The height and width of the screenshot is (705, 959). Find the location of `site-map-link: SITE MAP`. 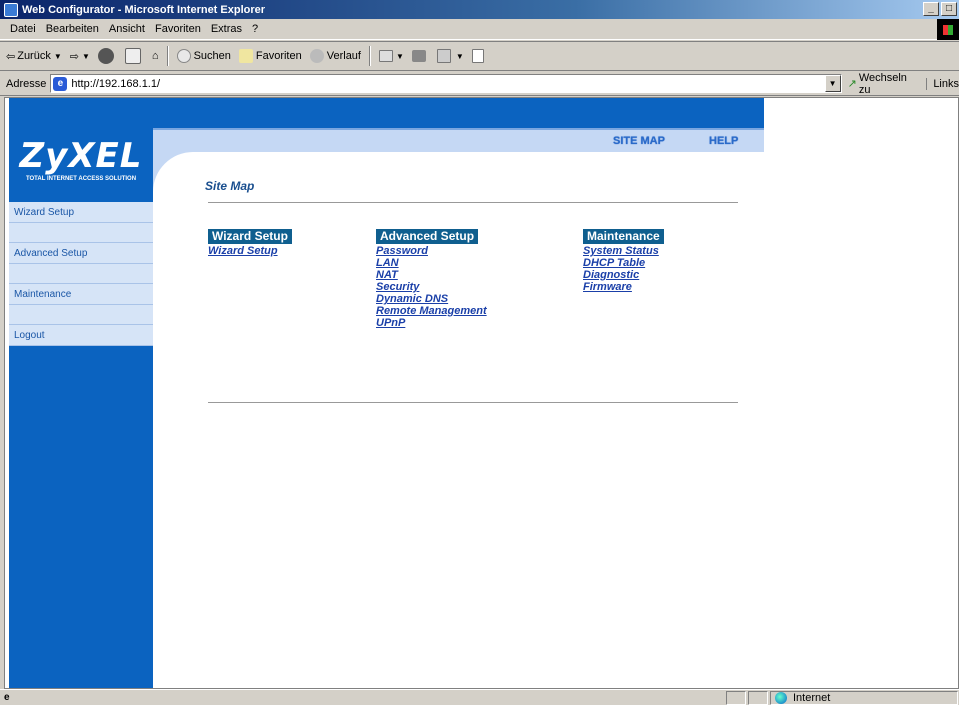

site-map-link: SITE MAP is located at coordinates (639, 141).